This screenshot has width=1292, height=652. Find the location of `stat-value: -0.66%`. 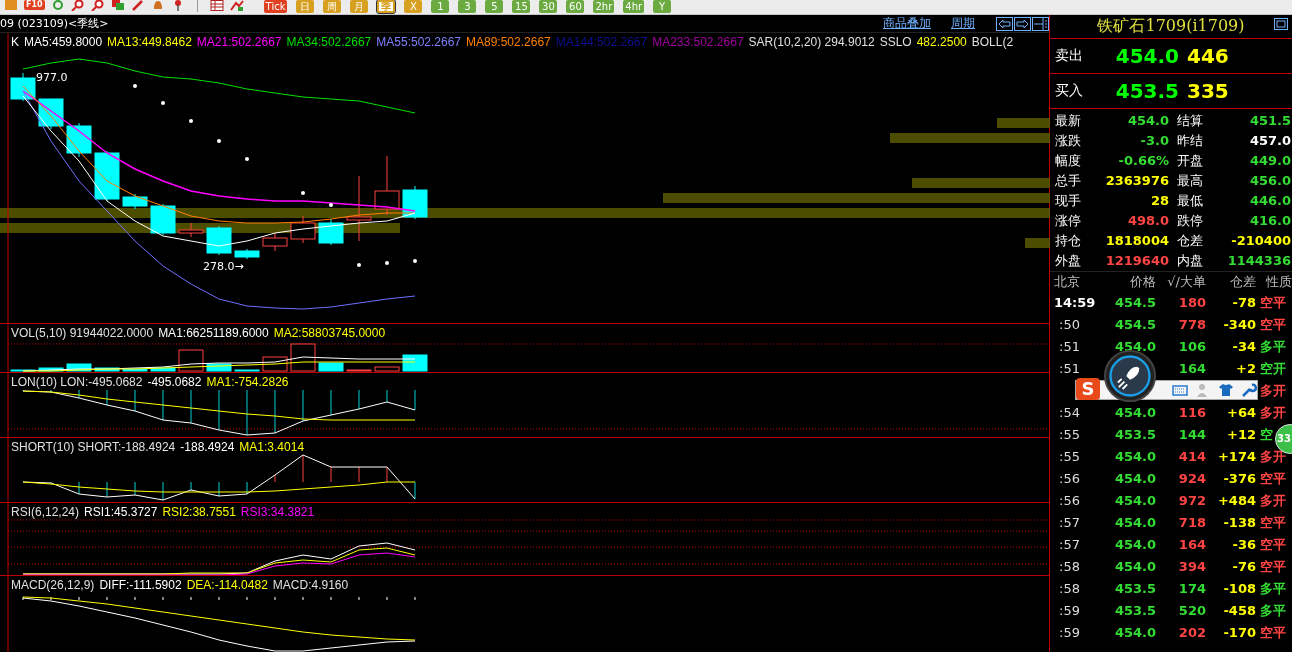

stat-value: -0.66% is located at coordinates (1143, 161).